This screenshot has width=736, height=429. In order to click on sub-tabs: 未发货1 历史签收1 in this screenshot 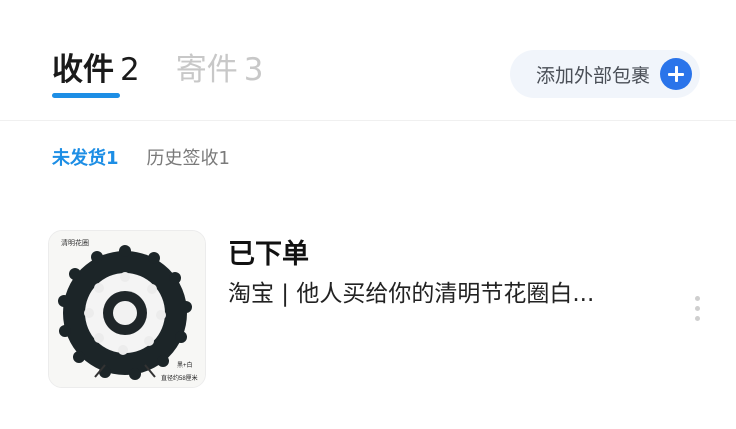, I will do `click(141, 157)`.